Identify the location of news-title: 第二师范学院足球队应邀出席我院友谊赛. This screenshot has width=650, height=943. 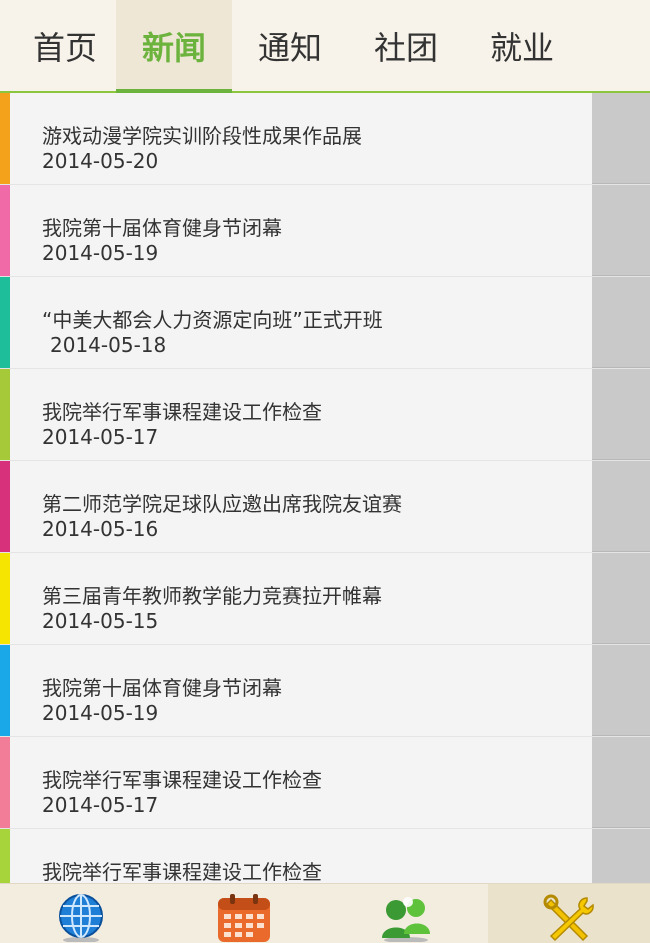
(317, 504).